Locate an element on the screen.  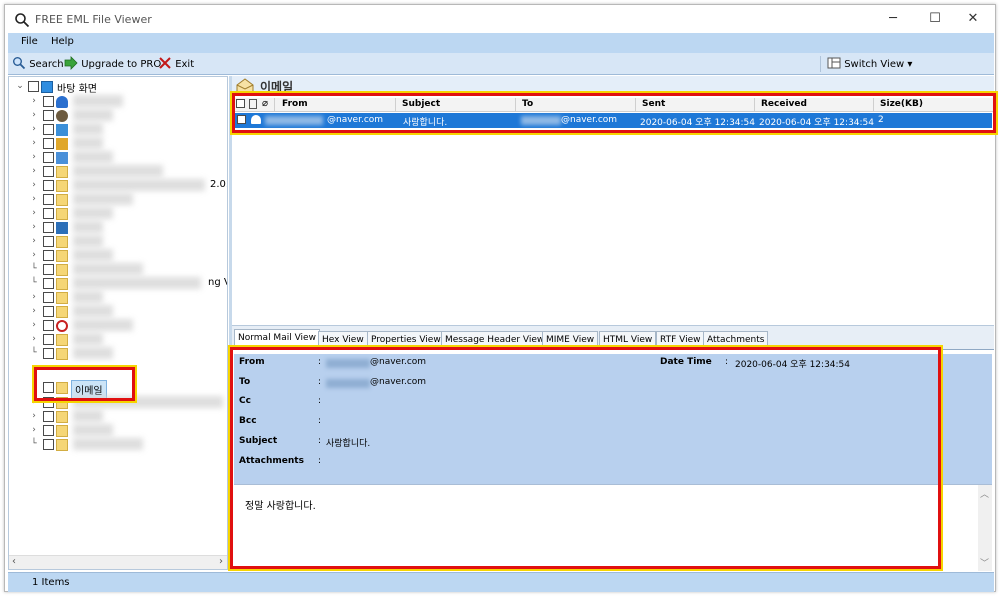
title-bar: FREE EML File Viewer ─ ☐ ✕ is located at coordinates (500, 19).